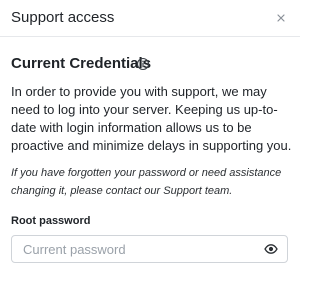 This screenshot has height=282, width=320. What do you see at coordinates (150, 18) in the screenshot?
I see `dialog-header: Support access` at bounding box center [150, 18].